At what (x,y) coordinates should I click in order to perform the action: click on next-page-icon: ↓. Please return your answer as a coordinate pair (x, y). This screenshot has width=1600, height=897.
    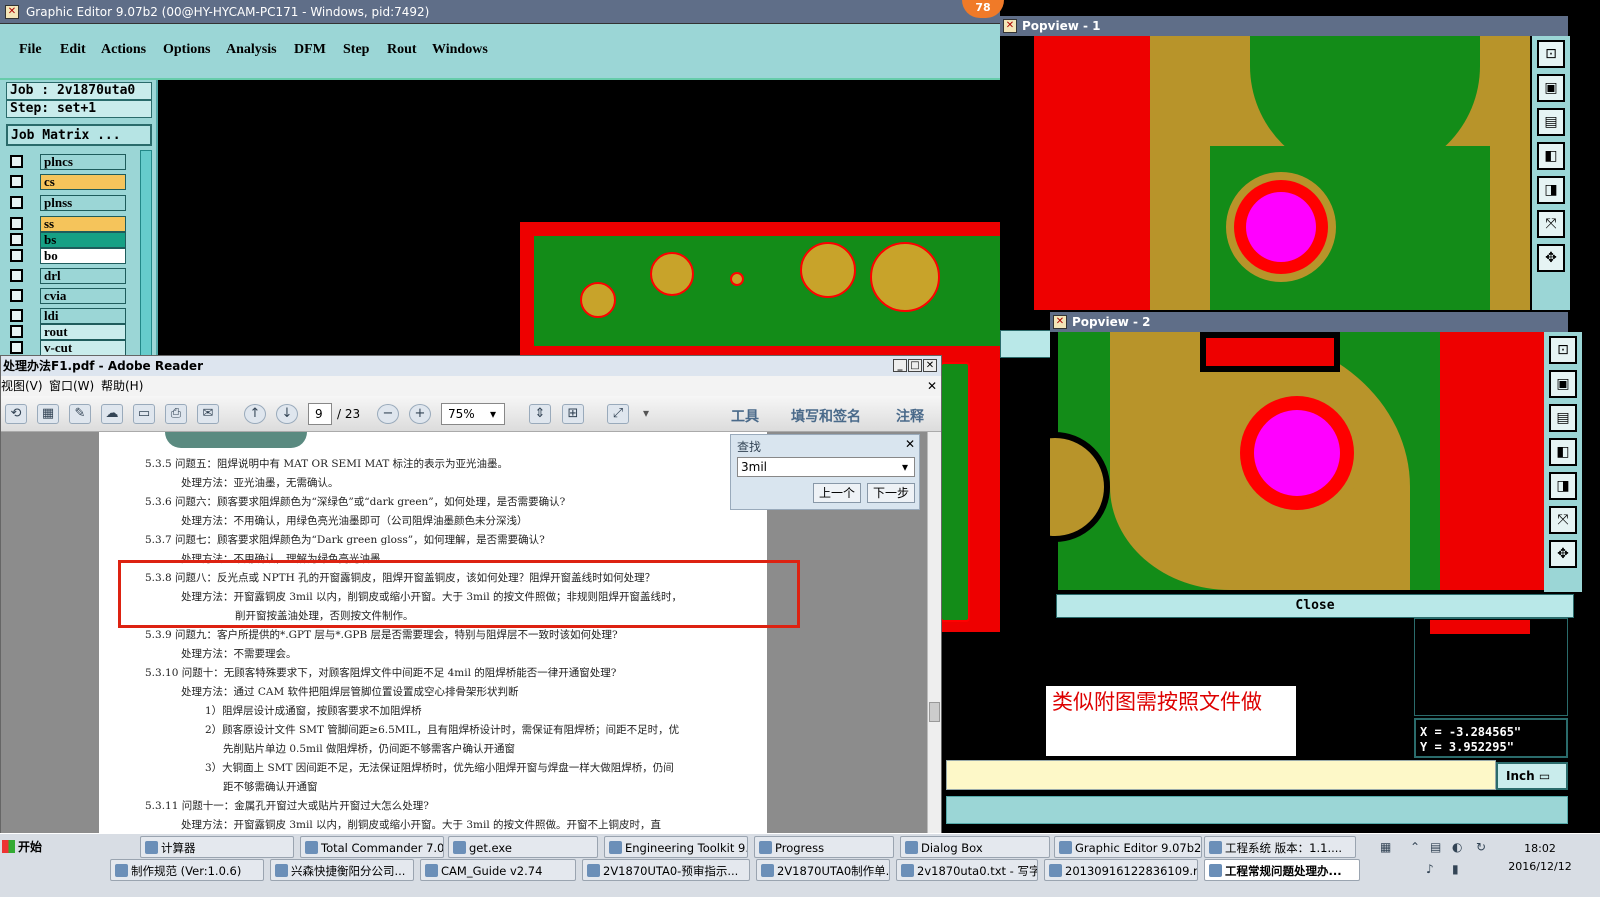
    Looking at the image, I should click on (287, 414).